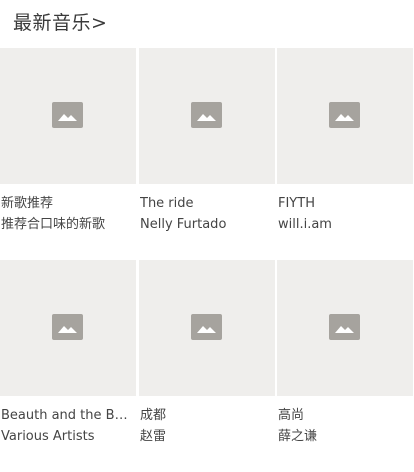 This screenshot has height=472, width=414. I want to click on song-card: Beauth and the Beast Various Artists, so click(68, 366).